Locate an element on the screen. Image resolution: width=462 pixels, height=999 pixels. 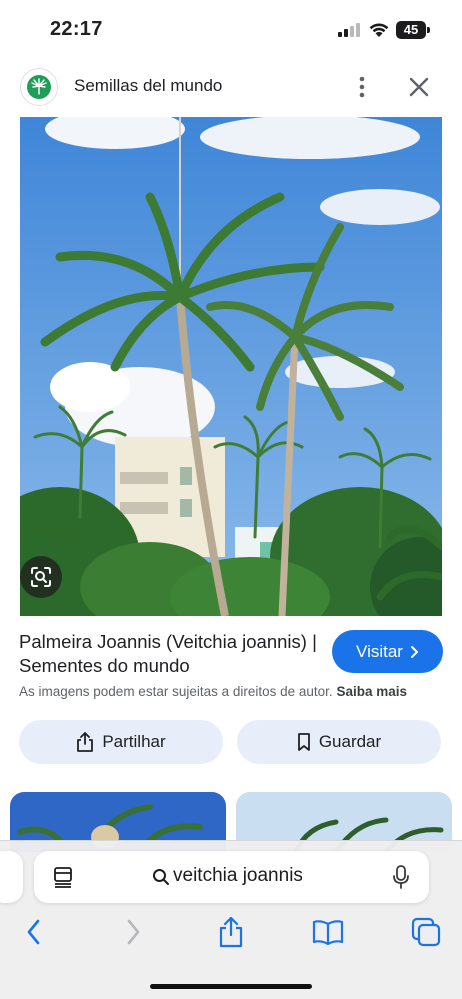
visit-button: Visitar is located at coordinates (387, 651).